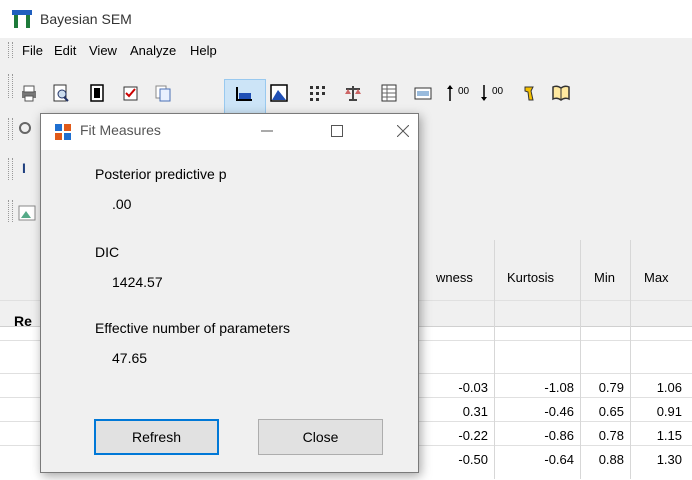  What do you see at coordinates (61, 93) in the screenshot?
I see `print-preview-icon` at bounding box center [61, 93].